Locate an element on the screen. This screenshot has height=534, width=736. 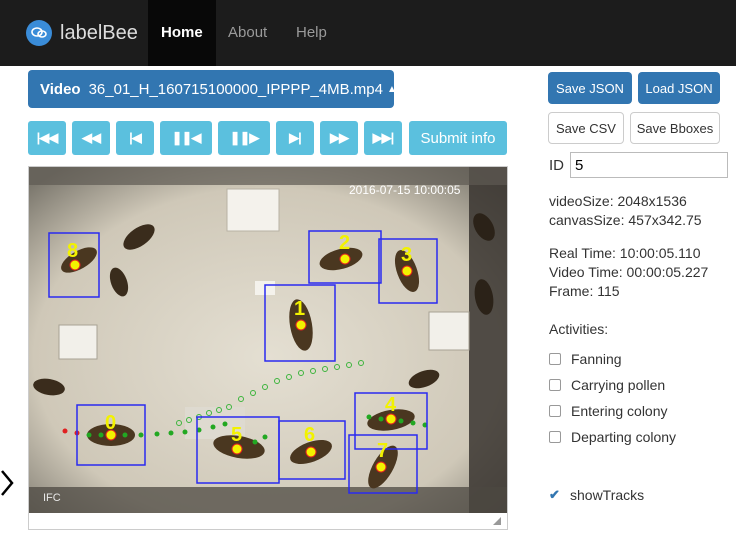
rewind-icon: ◀◀ is located at coordinates (91, 137).